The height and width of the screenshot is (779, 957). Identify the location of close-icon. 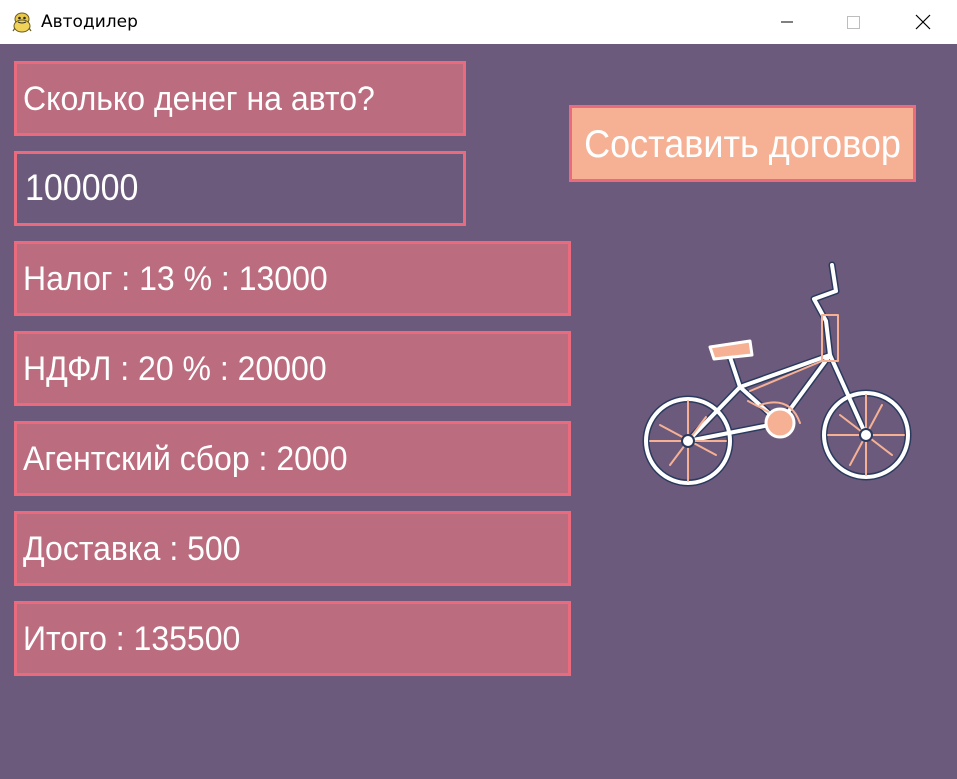
(923, 22).